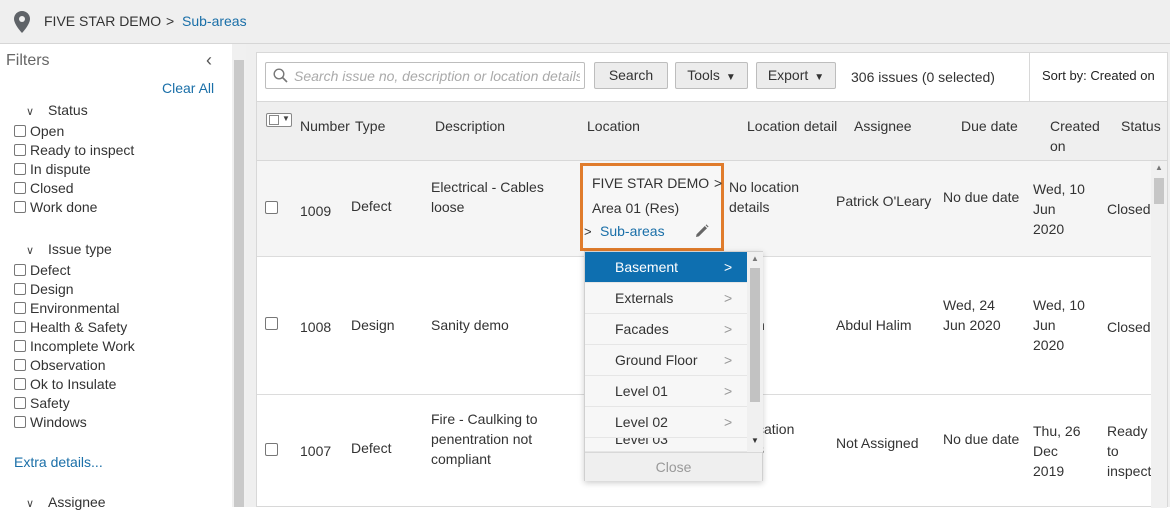 Image resolution: width=1170 pixels, height=510 pixels. I want to click on breadcrumb-project: FIVE STAR DEMO, so click(102, 21).